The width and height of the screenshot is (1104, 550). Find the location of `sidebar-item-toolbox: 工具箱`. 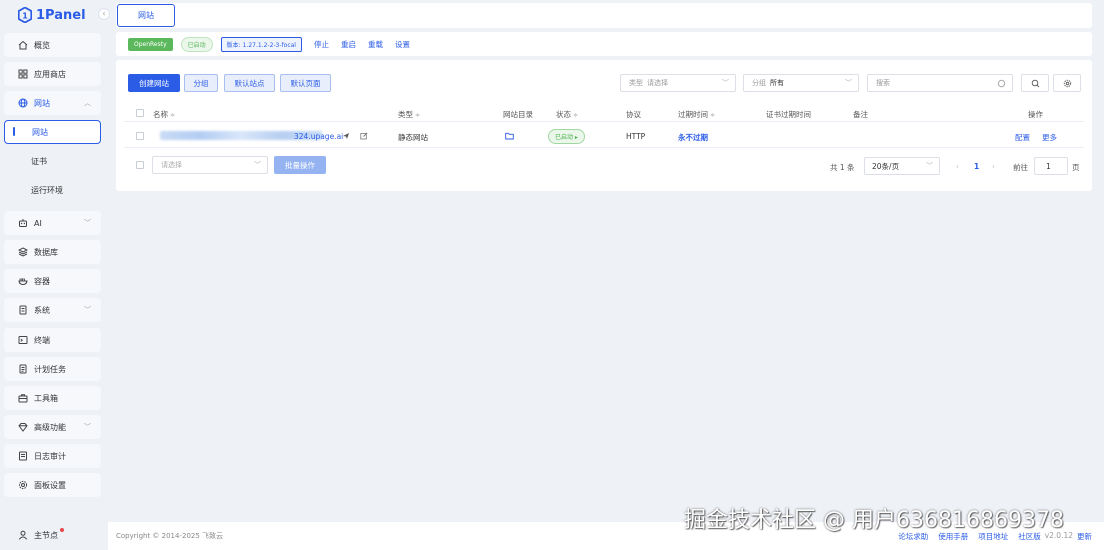

sidebar-item-toolbox: 工具箱 is located at coordinates (52, 398).